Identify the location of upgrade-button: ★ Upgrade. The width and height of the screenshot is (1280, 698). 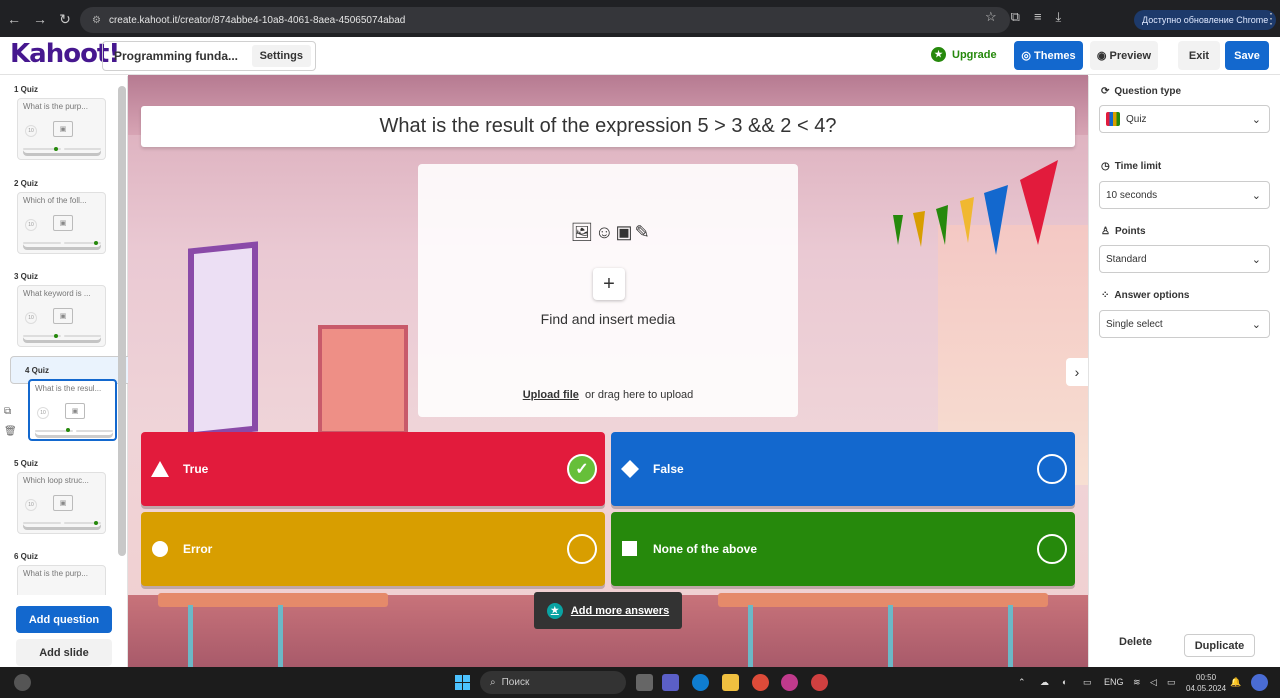
(964, 54).